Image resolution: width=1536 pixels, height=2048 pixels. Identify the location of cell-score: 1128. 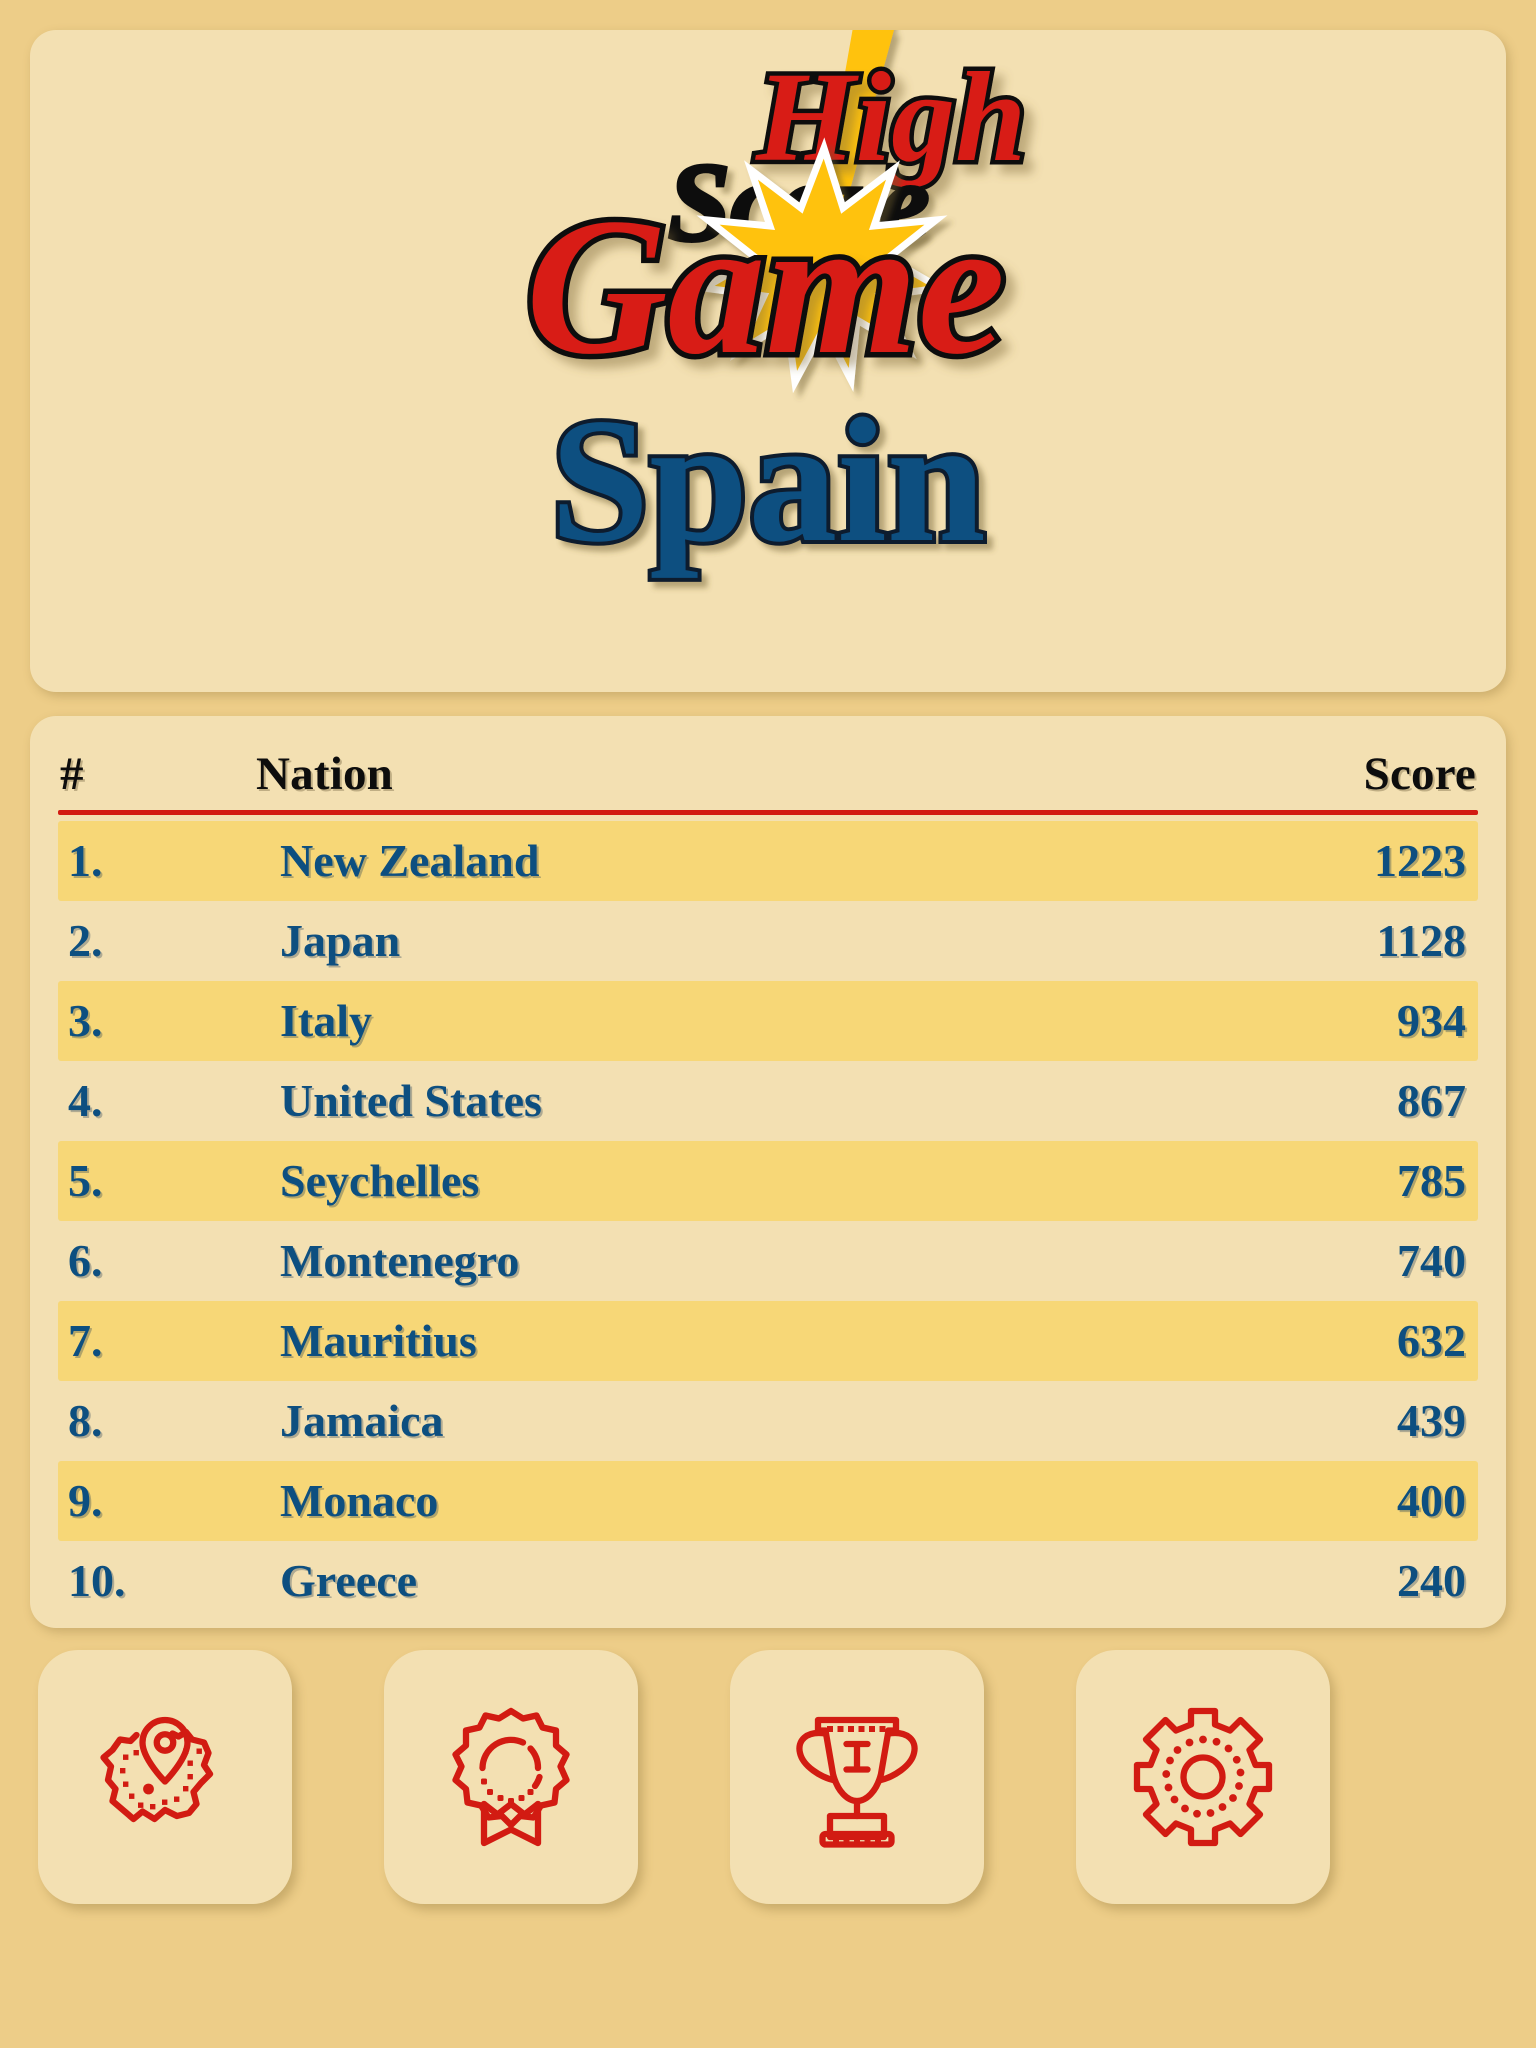
(1421, 940).